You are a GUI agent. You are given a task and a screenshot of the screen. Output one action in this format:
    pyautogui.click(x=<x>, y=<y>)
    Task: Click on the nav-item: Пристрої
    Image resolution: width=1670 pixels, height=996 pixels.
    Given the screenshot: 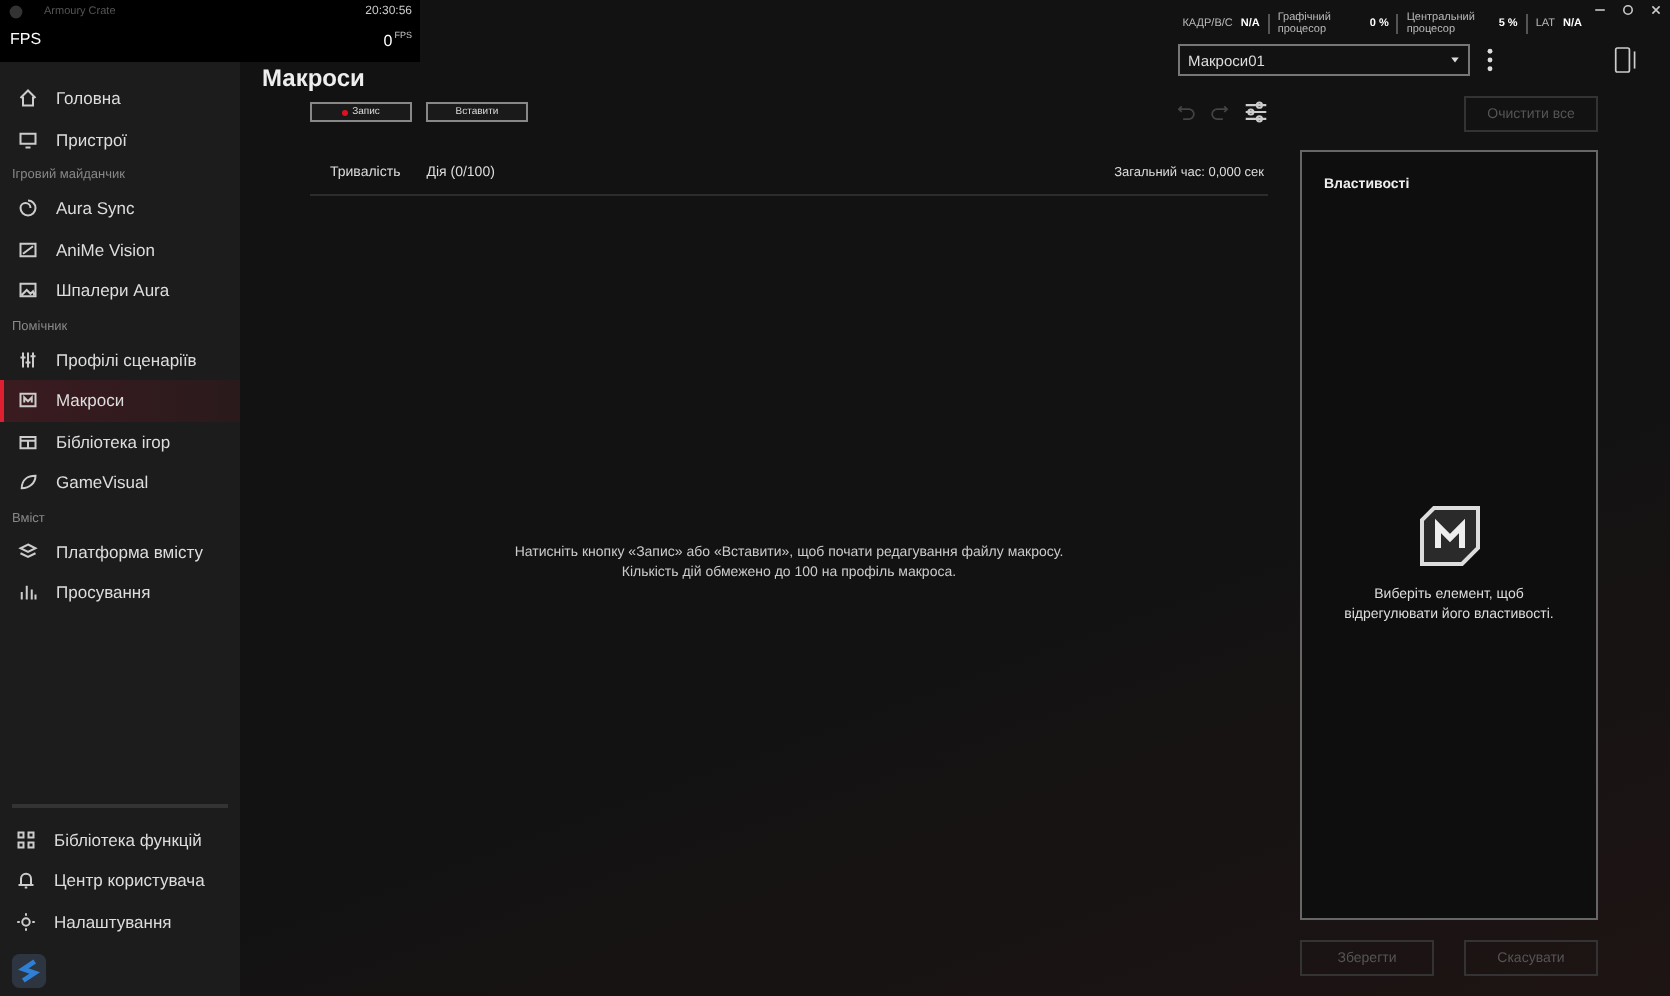 What is the action you would take?
    pyautogui.click(x=120, y=139)
    